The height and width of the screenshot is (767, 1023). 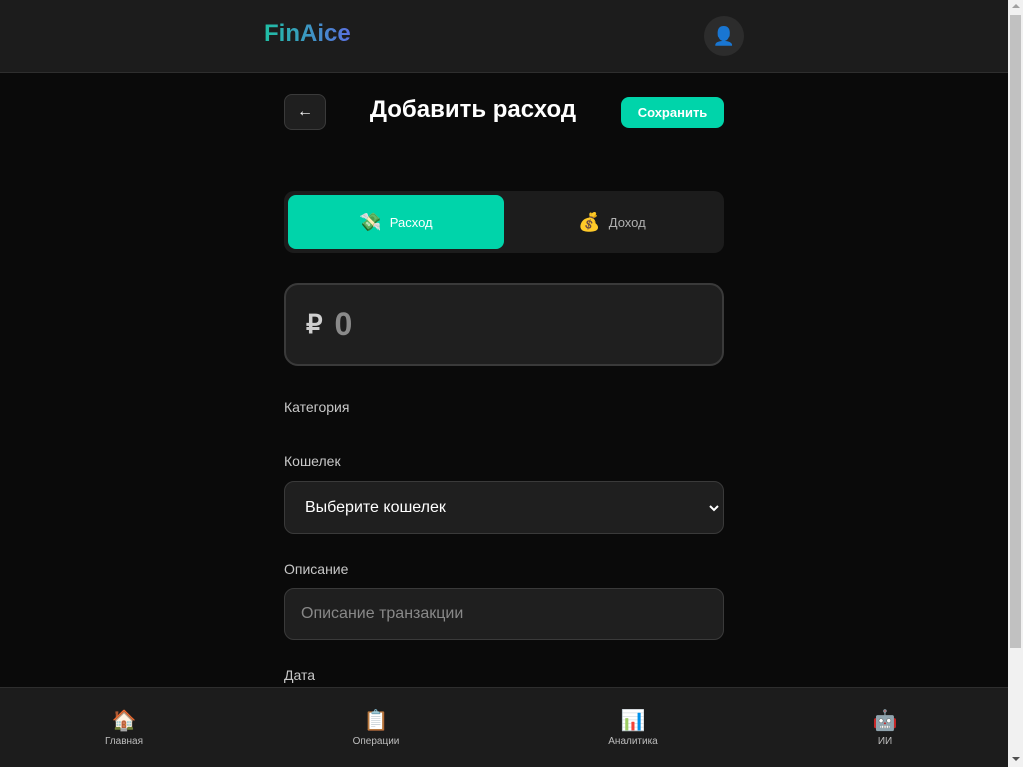 What do you see at coordinates (376, 721) in the screenshot?
I see `clipboard-icon: 📋` at bounding box center [376, 721].